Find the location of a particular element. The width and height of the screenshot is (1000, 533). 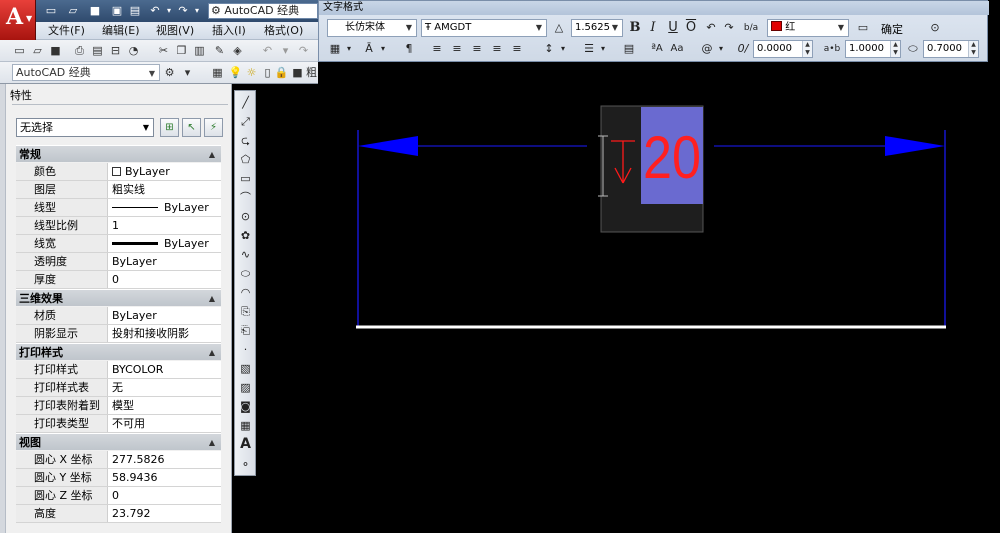

quick-select-icon: ⚡ is located at coordinates (213, 127).